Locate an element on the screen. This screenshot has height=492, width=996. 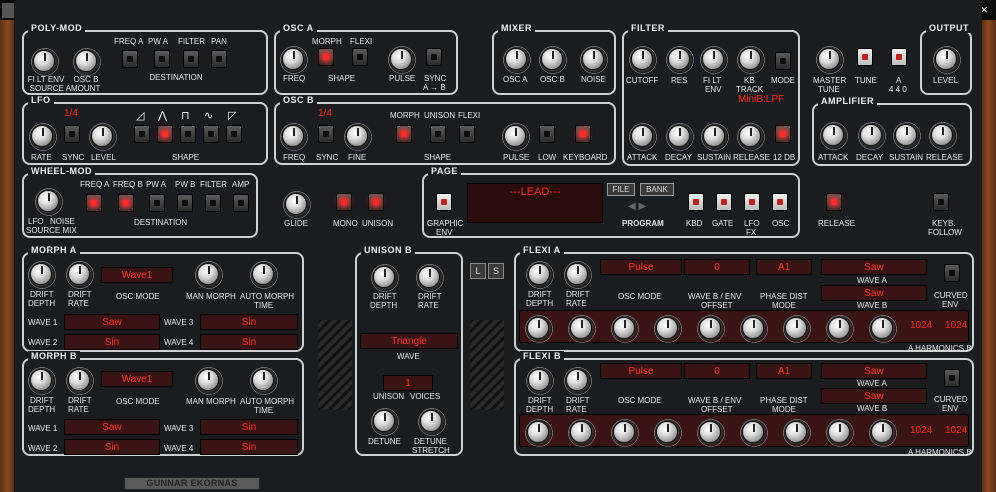
flexib-harmonic-9-knob is located at coordinates (883, 433).